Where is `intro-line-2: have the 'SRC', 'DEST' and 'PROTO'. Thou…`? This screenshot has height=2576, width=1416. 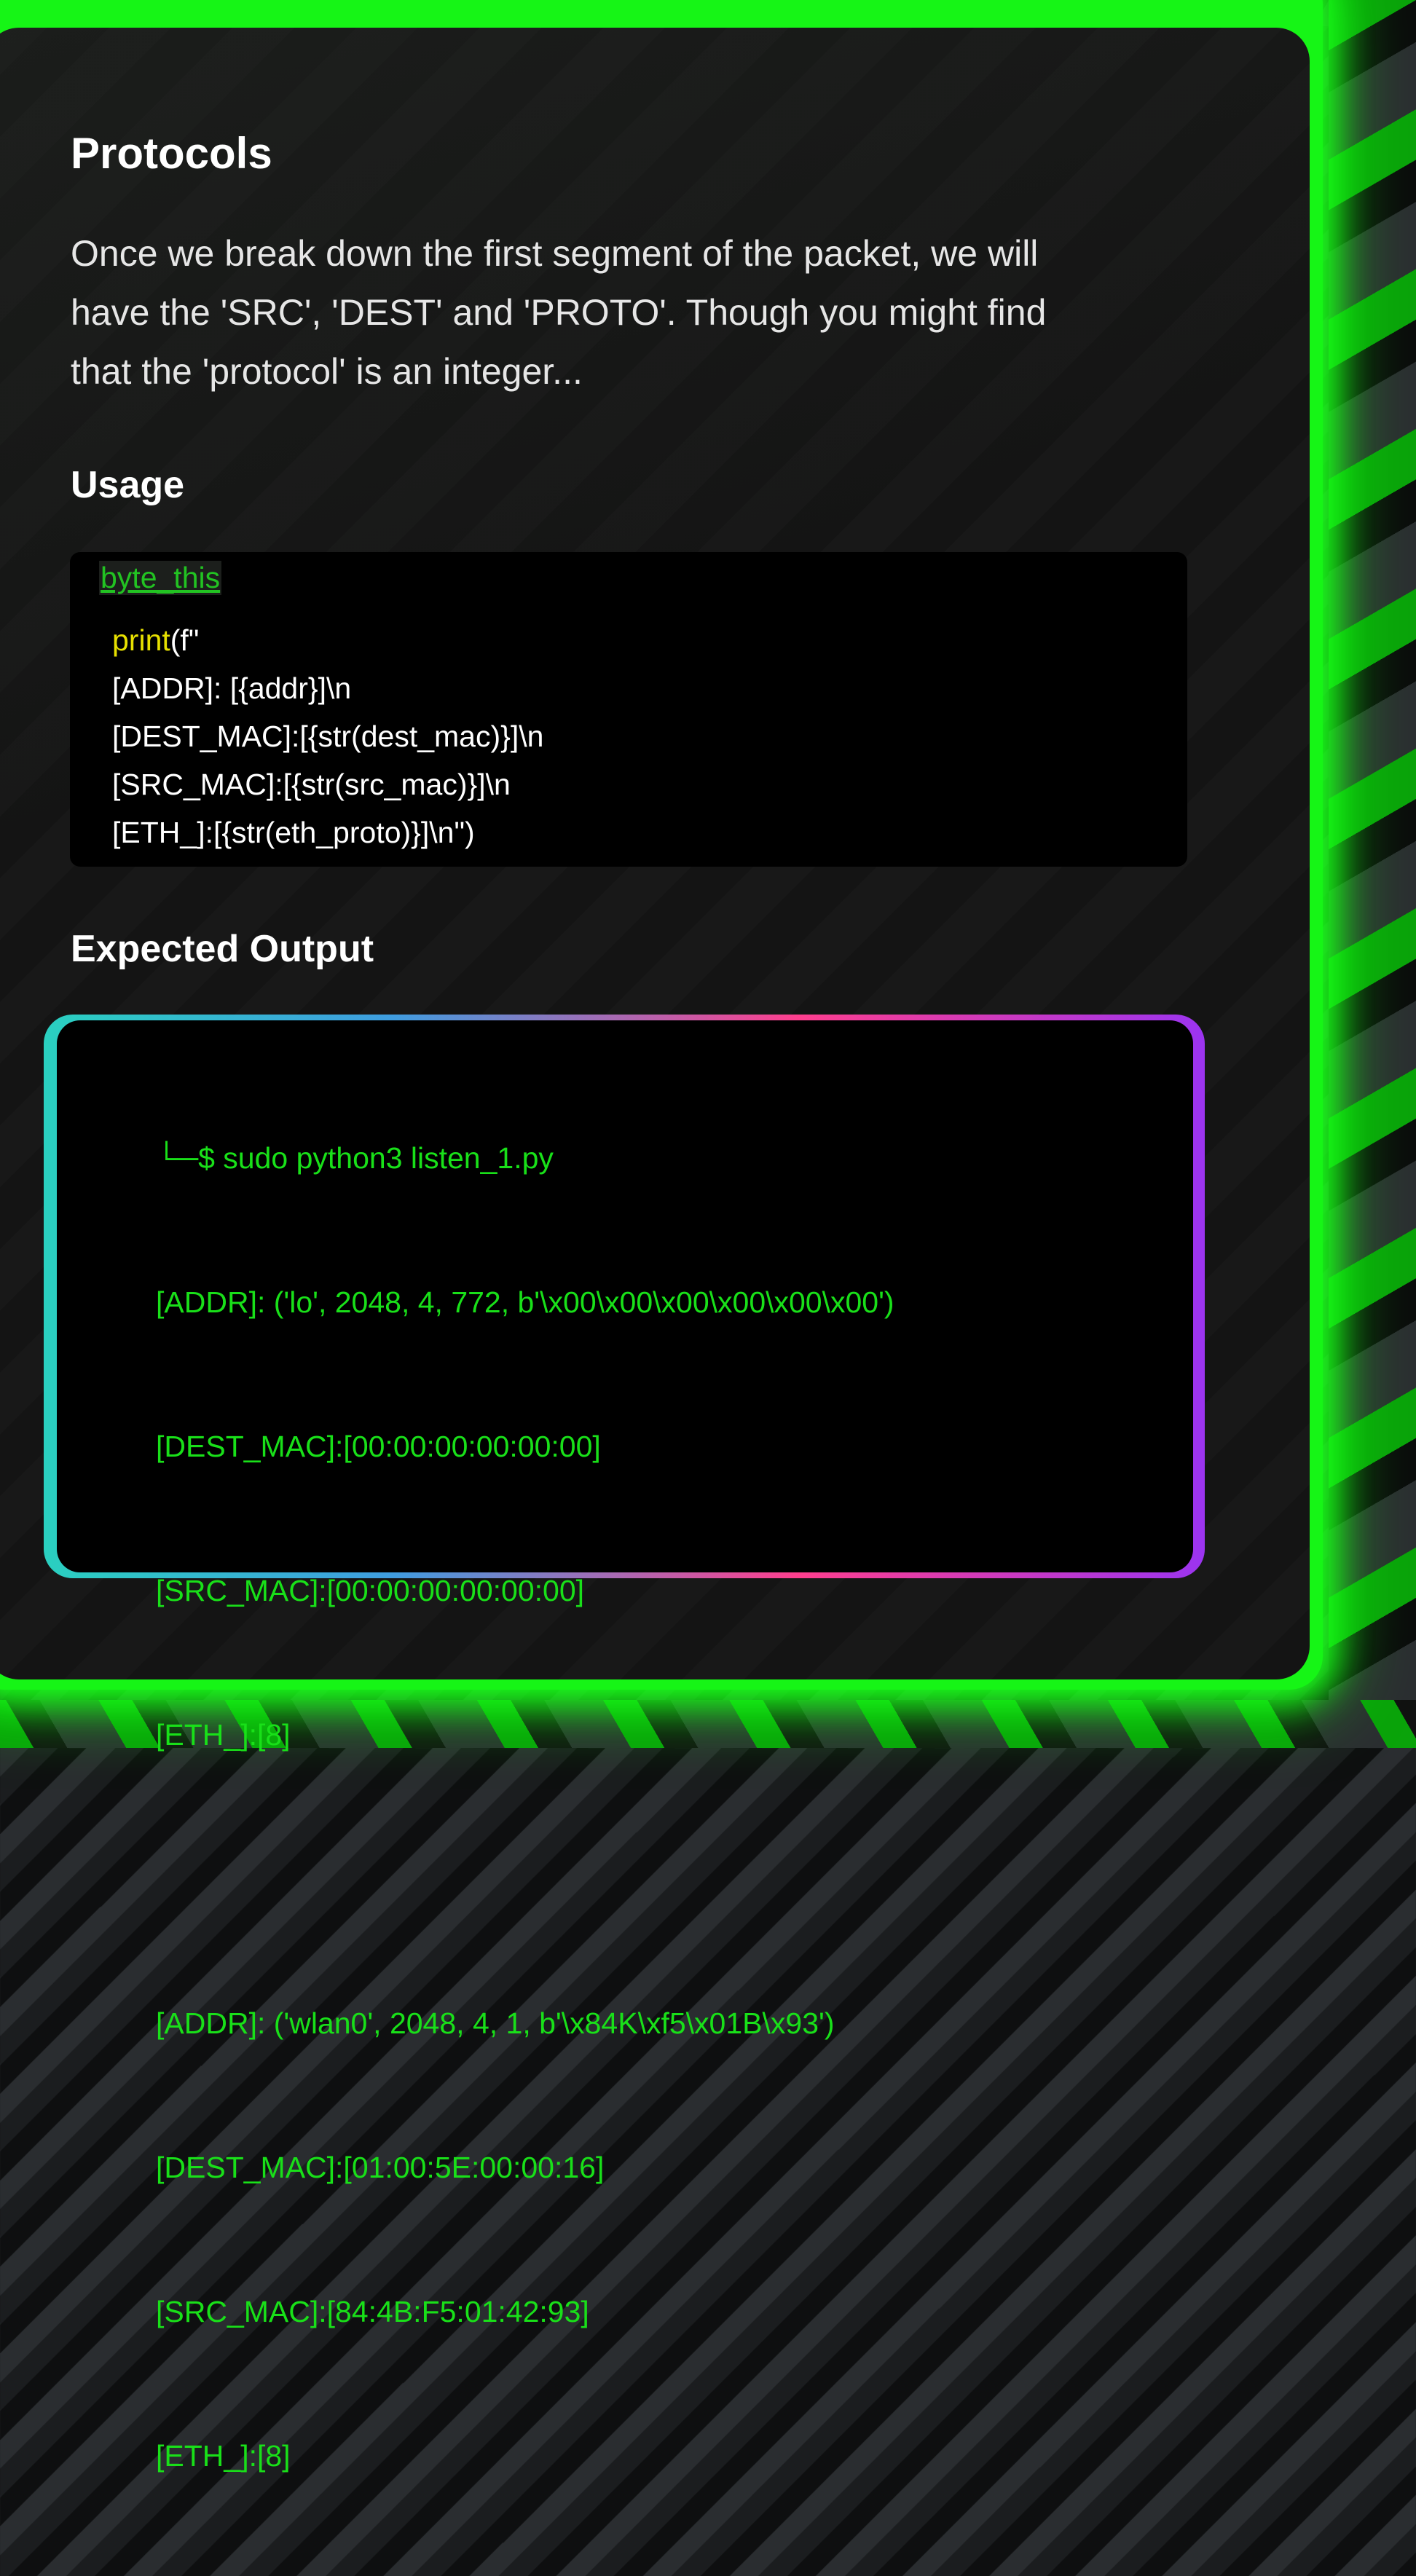
intro-line-2: have the 'SRC', 'DEST' and 'PROTO'. Thou… is located at coordinates (559, 312).